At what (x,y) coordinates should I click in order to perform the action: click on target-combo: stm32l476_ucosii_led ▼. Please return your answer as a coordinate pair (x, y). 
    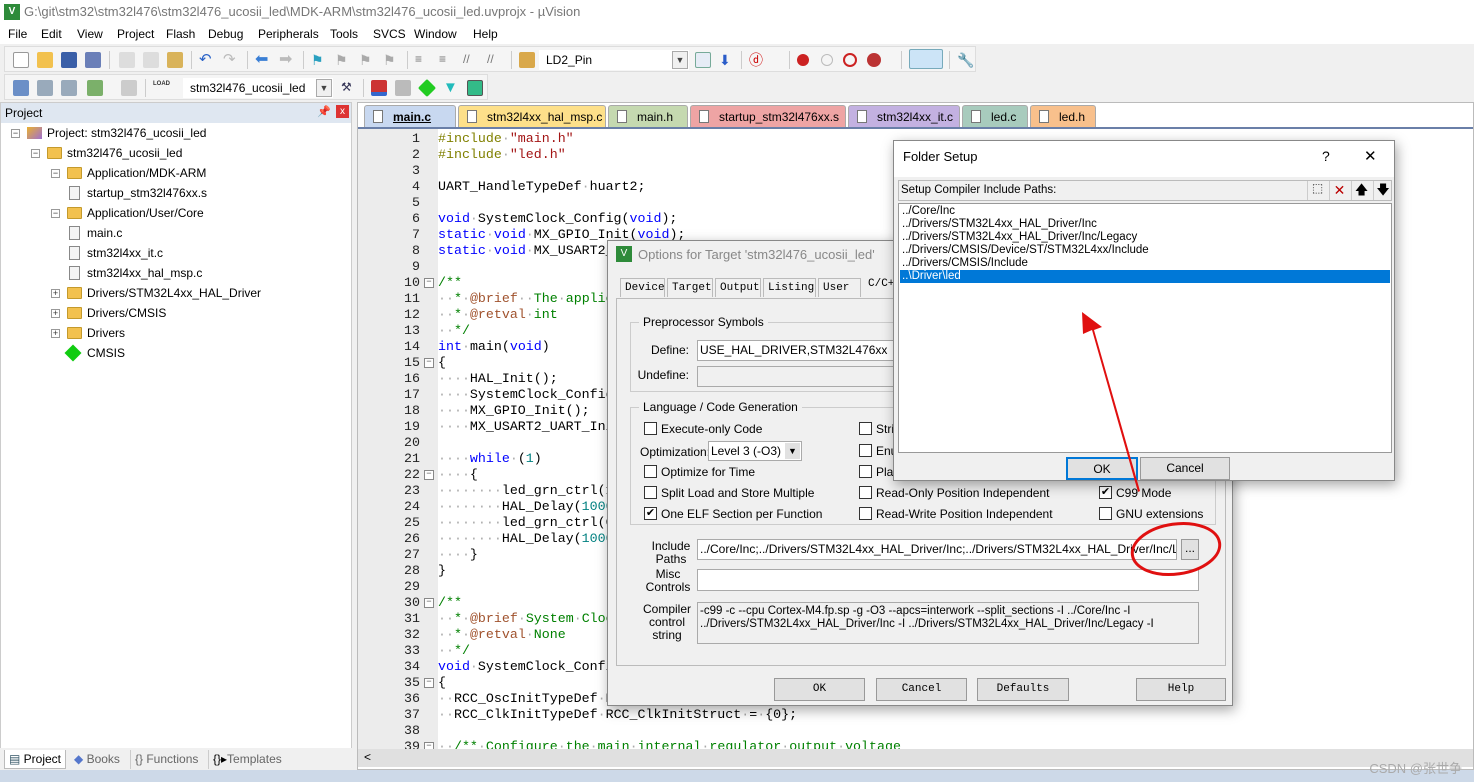
    Looking at the image, I should click on (258, 88).